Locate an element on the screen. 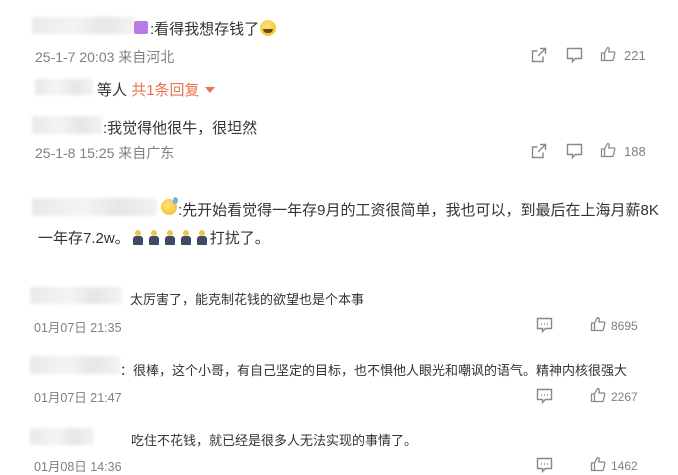  comment-text: 吃住不花钱，就已经是很多人无法实现的事情了。 is located at coordinates (274, 440).